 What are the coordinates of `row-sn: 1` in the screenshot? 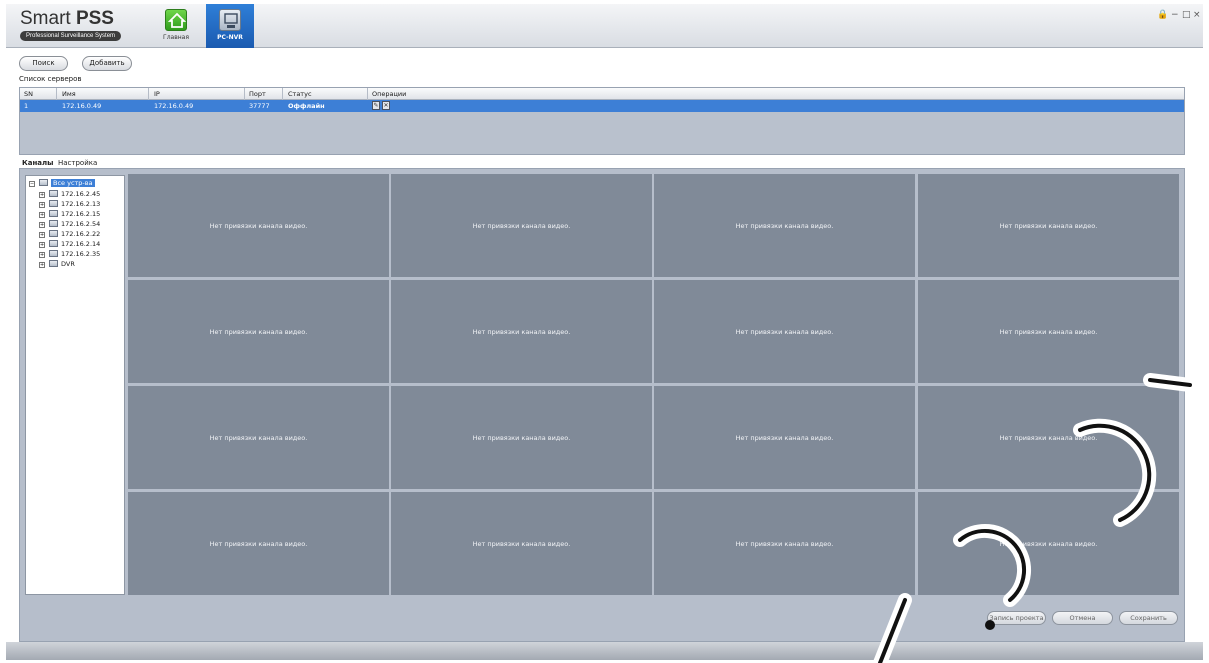 It's located at (26, 106).